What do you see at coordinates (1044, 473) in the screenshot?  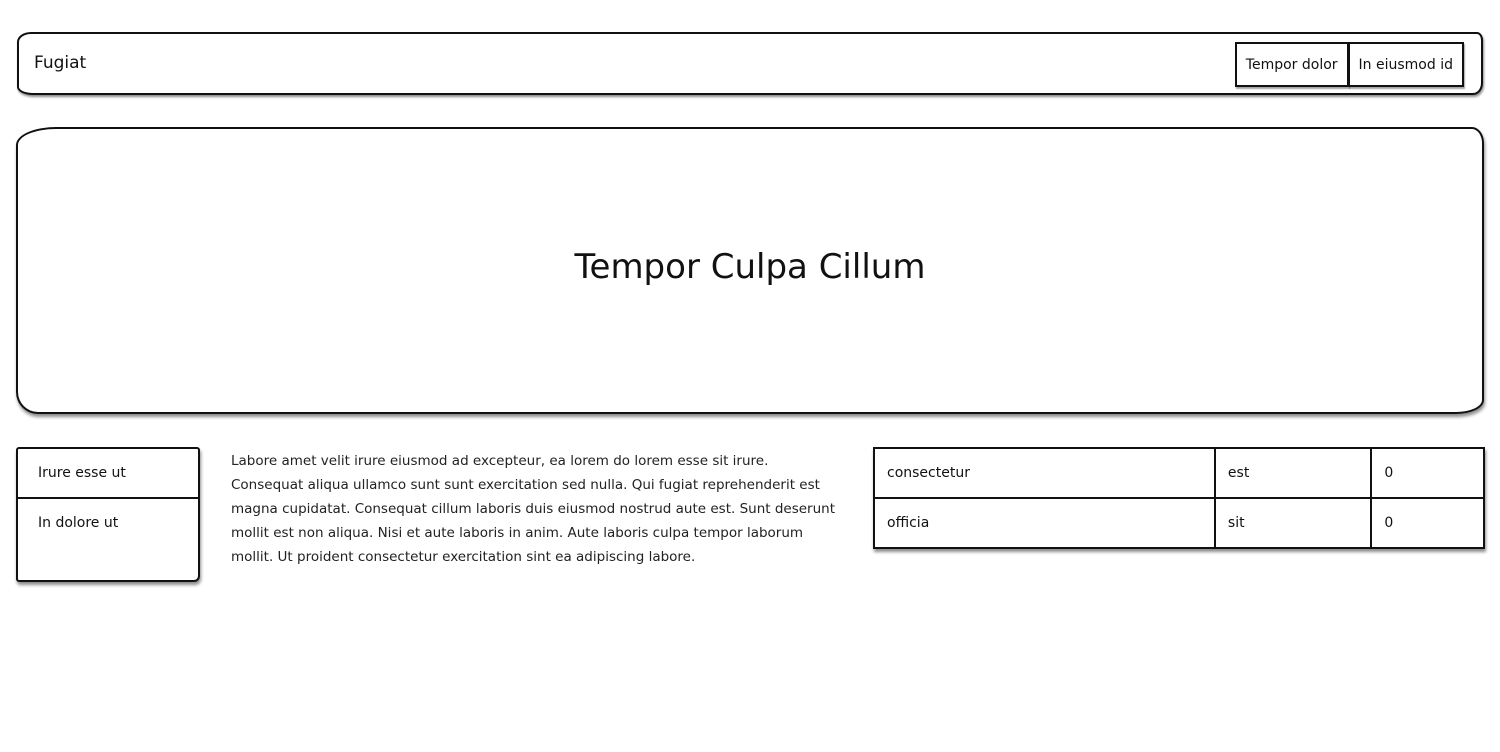 I see `table-cell: consectetur` at bounding box center [1044, 473].